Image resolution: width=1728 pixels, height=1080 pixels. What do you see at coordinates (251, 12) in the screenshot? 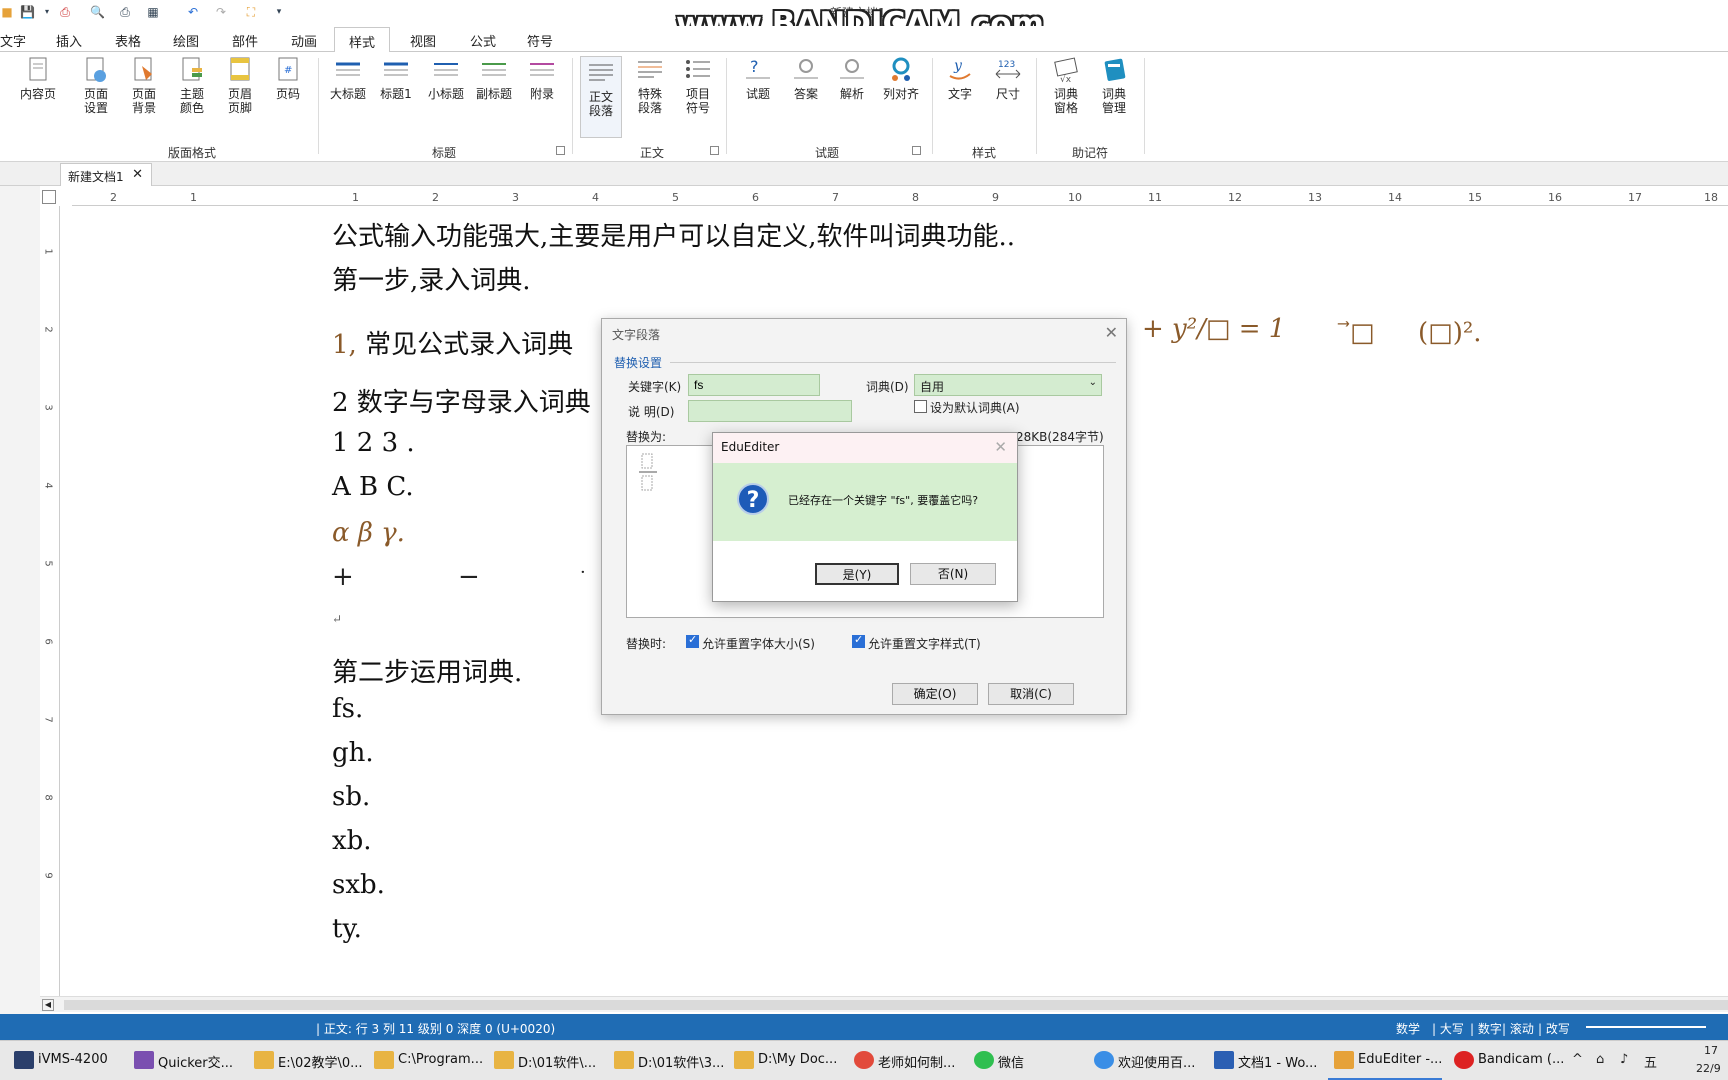
I see `fullscreen-icon: ⛶` at bounding box center [251, 12].